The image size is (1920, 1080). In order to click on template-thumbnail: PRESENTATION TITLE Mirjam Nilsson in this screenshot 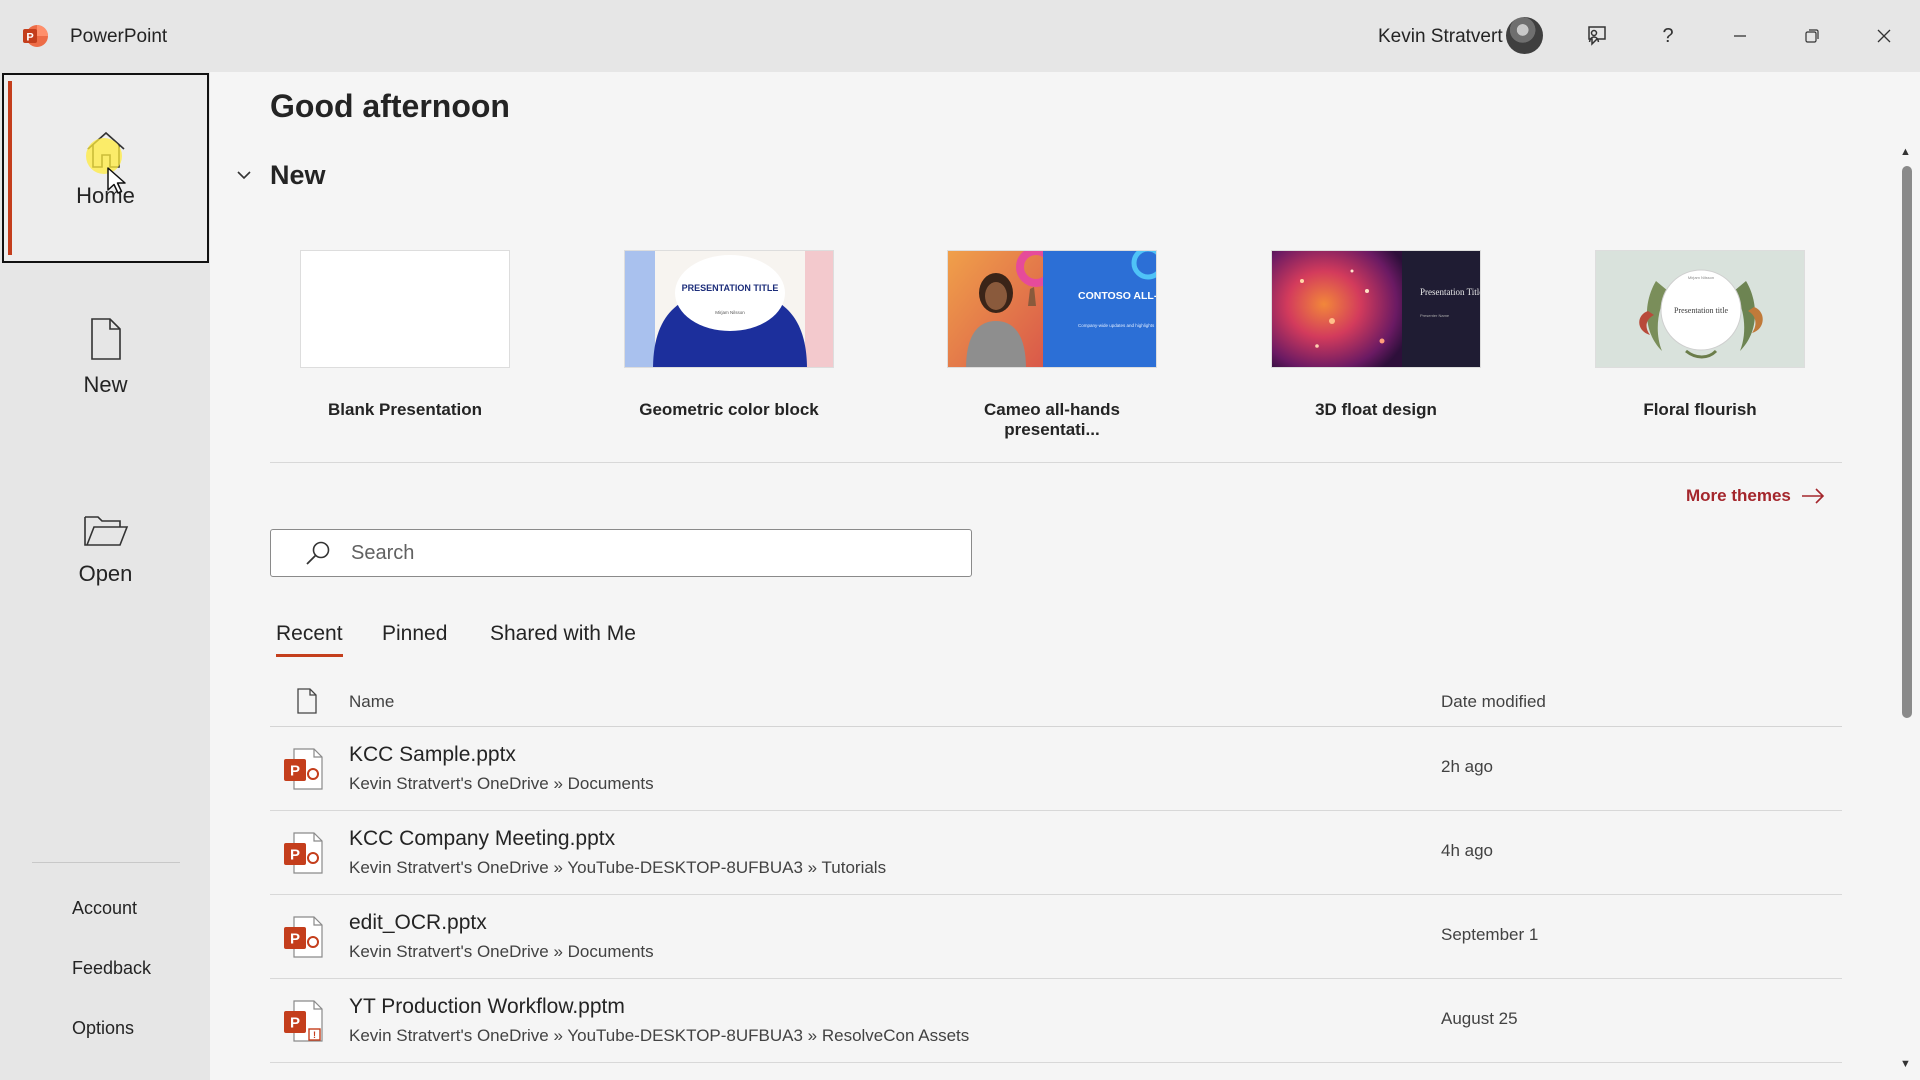, I will do `click(729, 309)`.